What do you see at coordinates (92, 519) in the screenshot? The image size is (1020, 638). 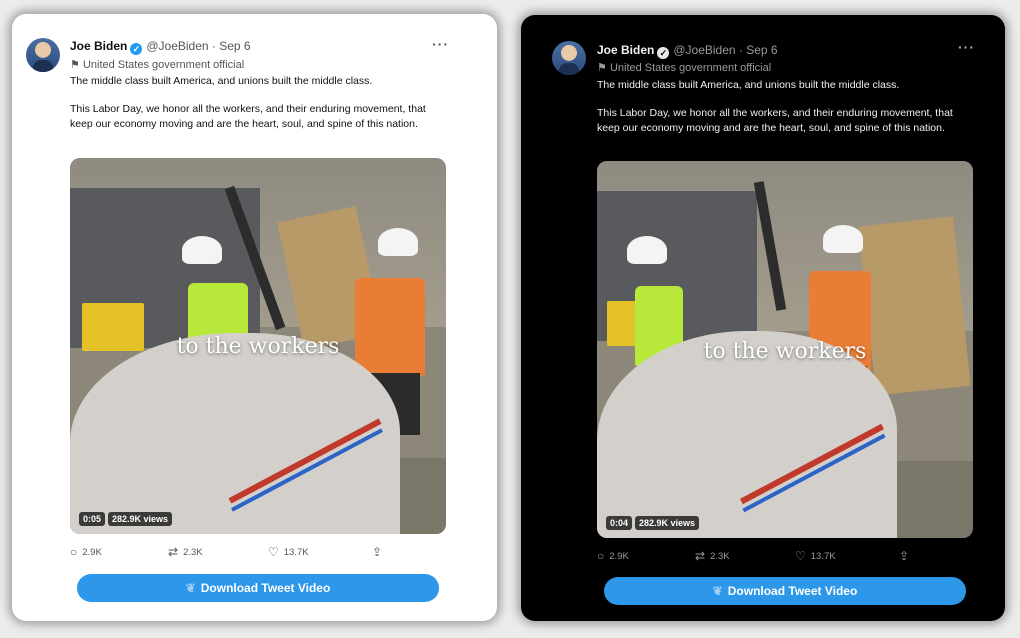 I see `video-time-badge: 0:05` at bounding box center [92, 519].